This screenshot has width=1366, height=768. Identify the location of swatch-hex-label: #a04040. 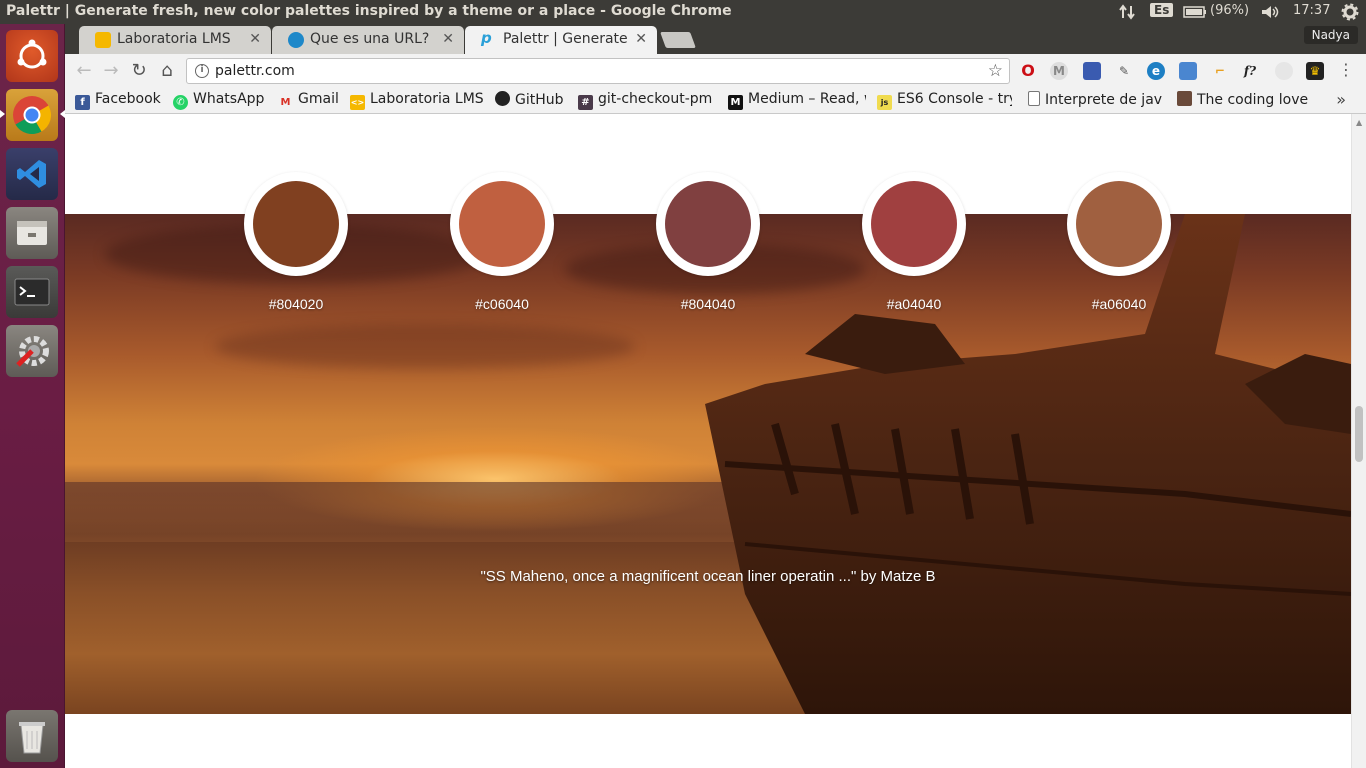
(914, 304).